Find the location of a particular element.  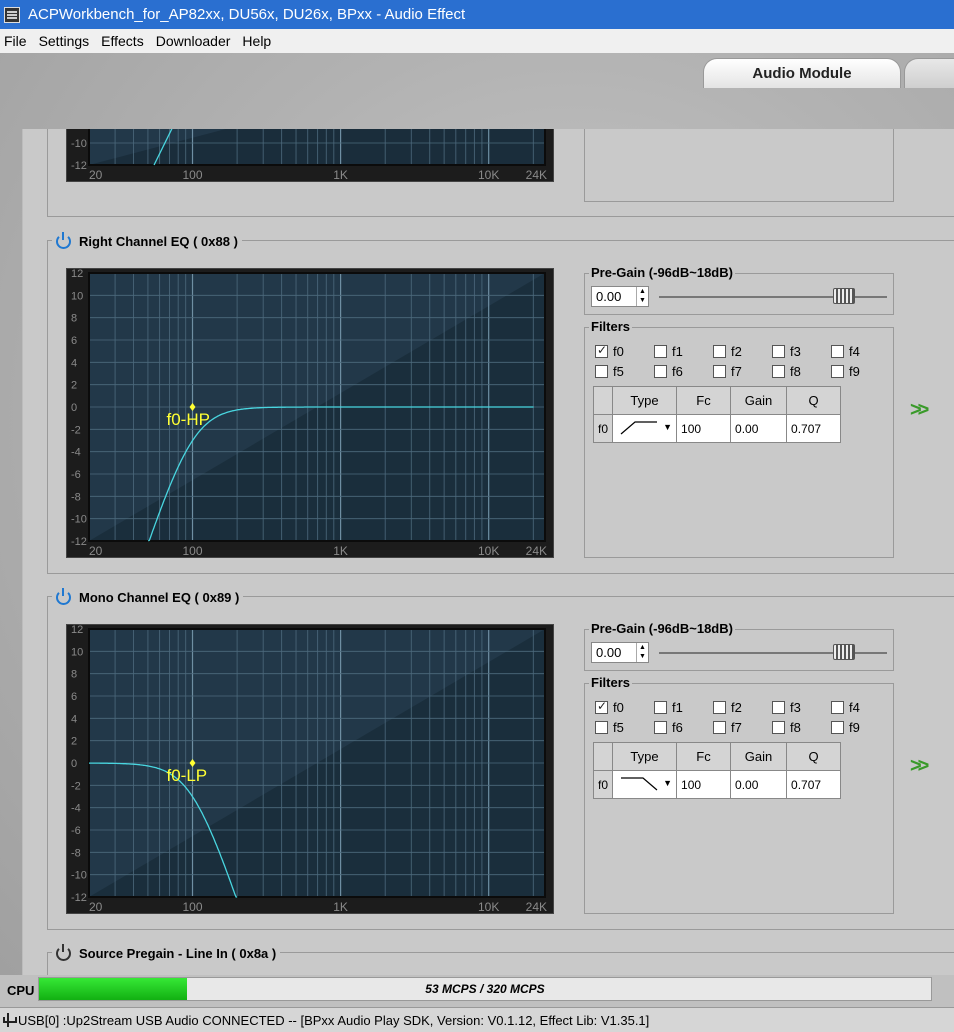

filter-label: f2 is located at coordinates (736, 707).